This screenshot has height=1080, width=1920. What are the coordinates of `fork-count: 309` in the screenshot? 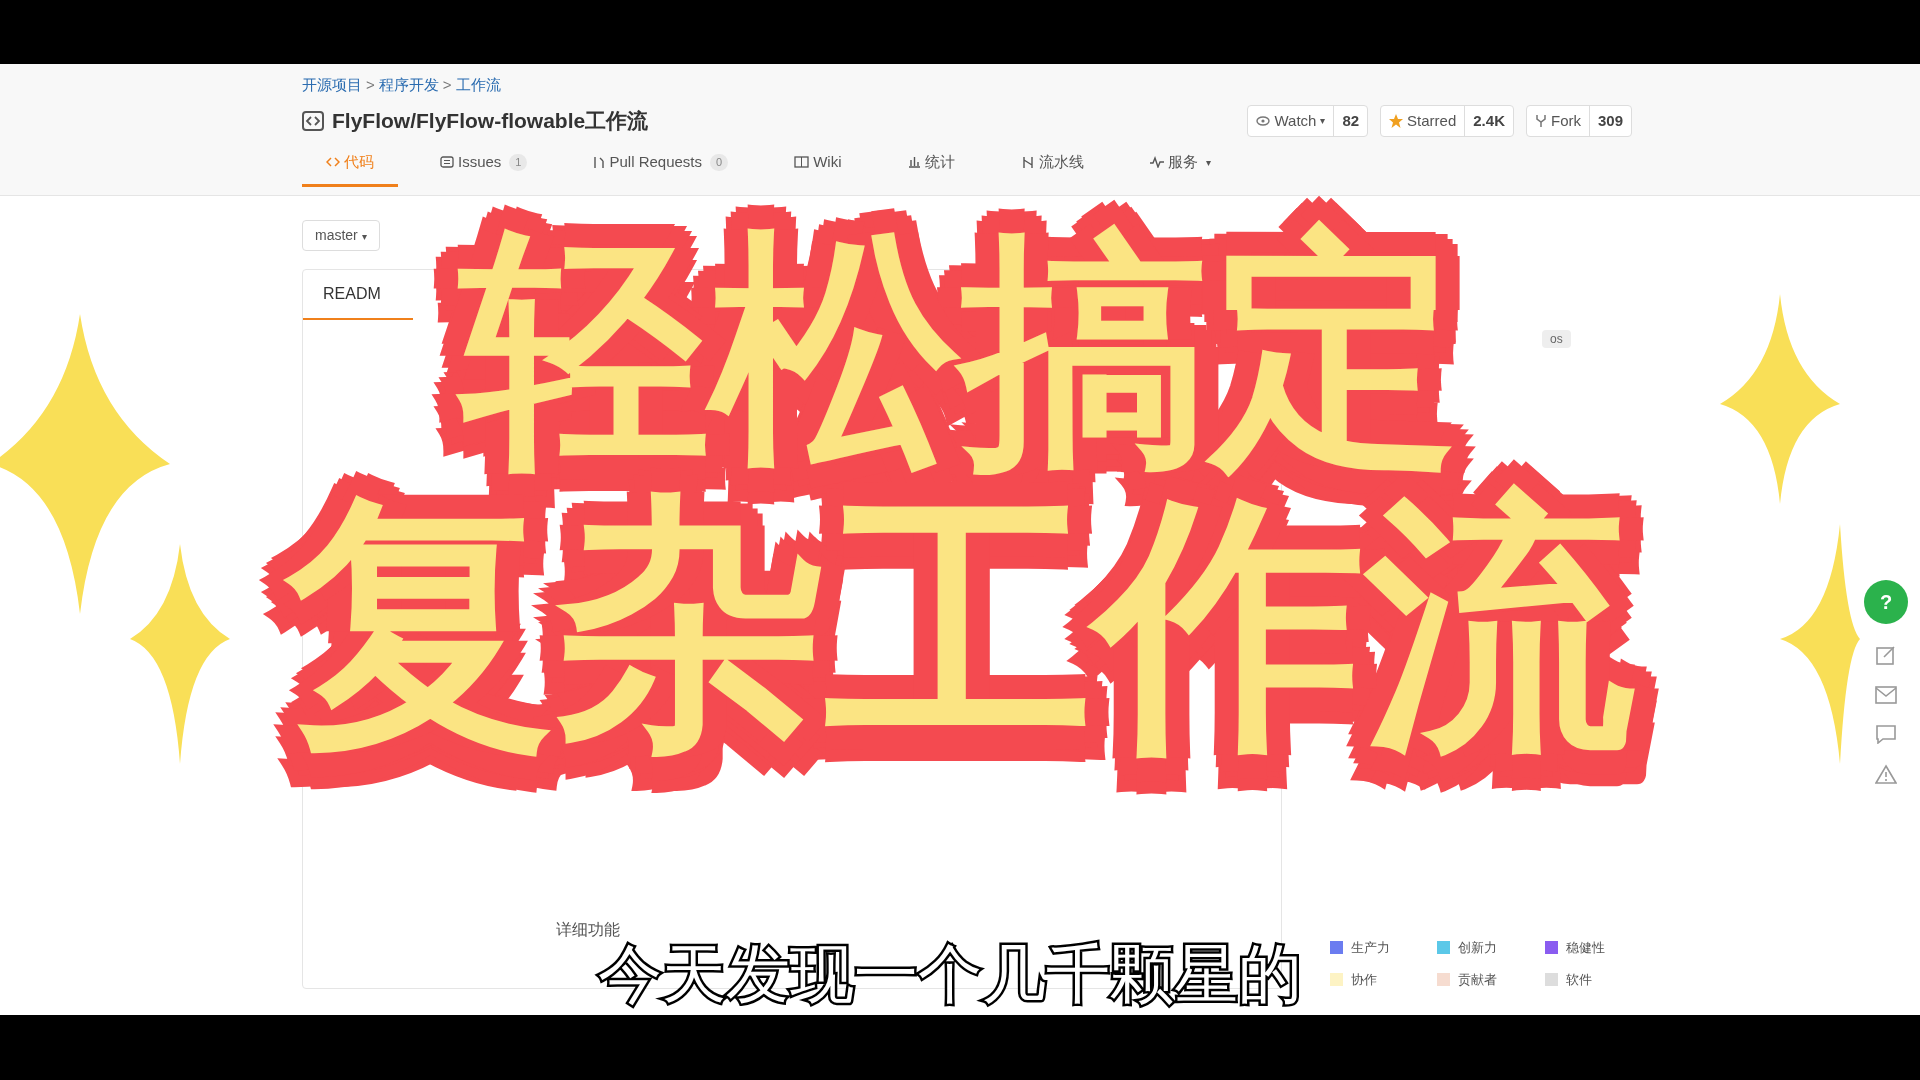 It's located at (1609, 120).